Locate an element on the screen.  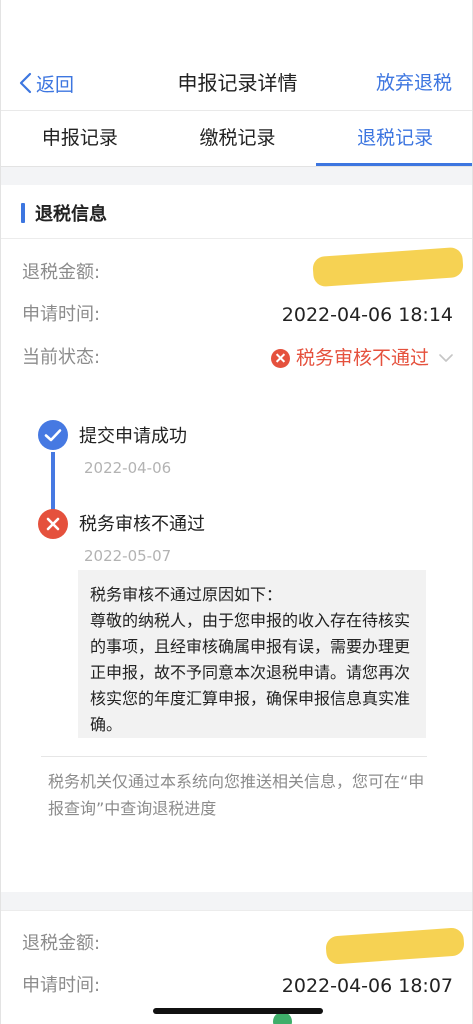
section-divider is located at coordinates (236, 238).